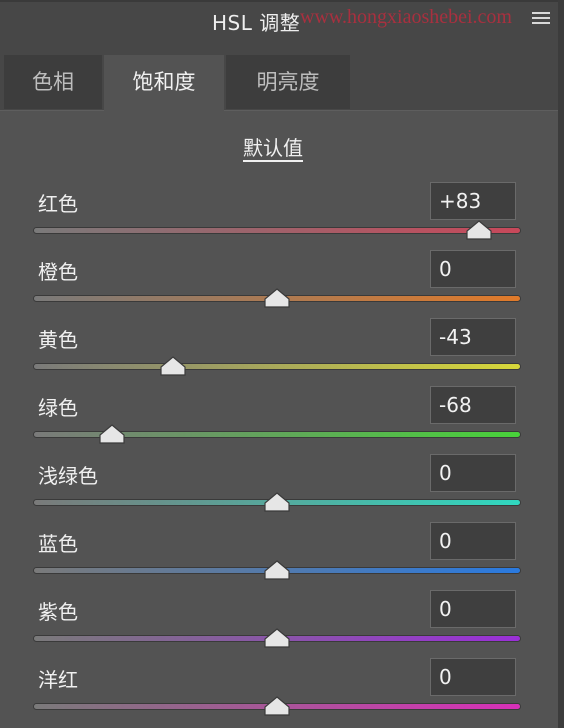 The image size is (564, 728). What do you see at coordinates (277, 230) in the screenshot?
I see `slider-track-red` at bounding box center [277, 230].